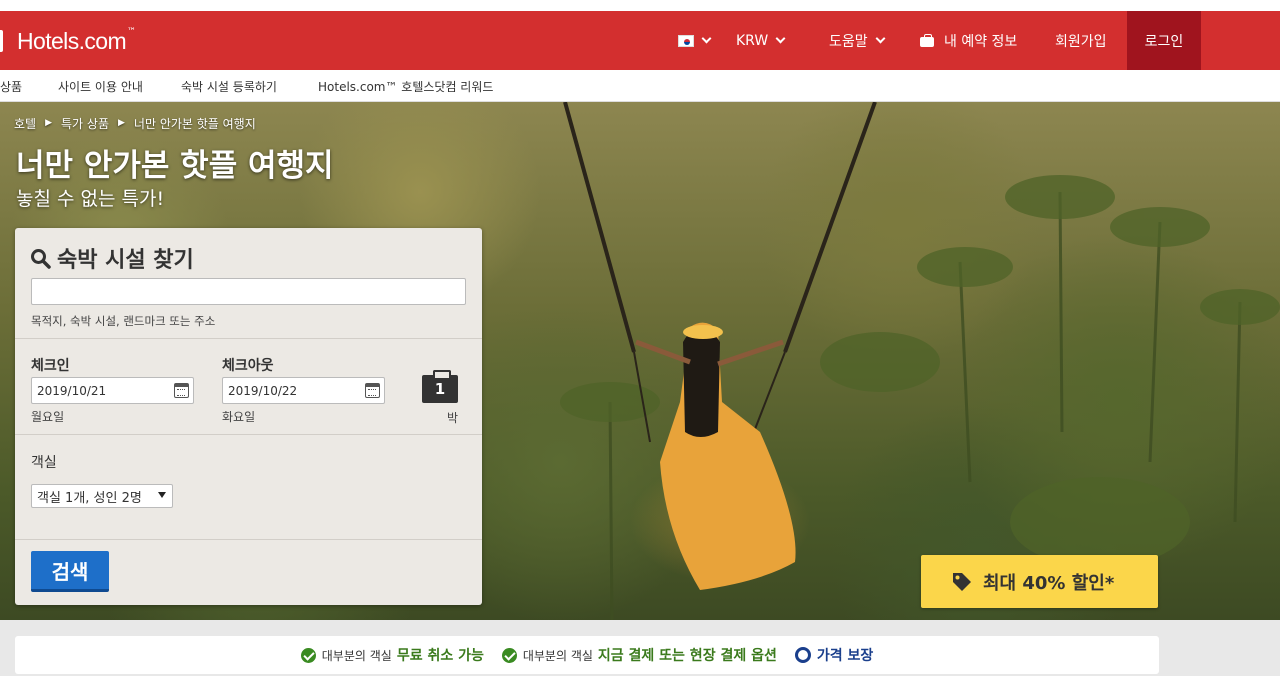  Describe the element at coordinates (44, 463) in the screenshot. I see `rooms-label: 객실` at that location.